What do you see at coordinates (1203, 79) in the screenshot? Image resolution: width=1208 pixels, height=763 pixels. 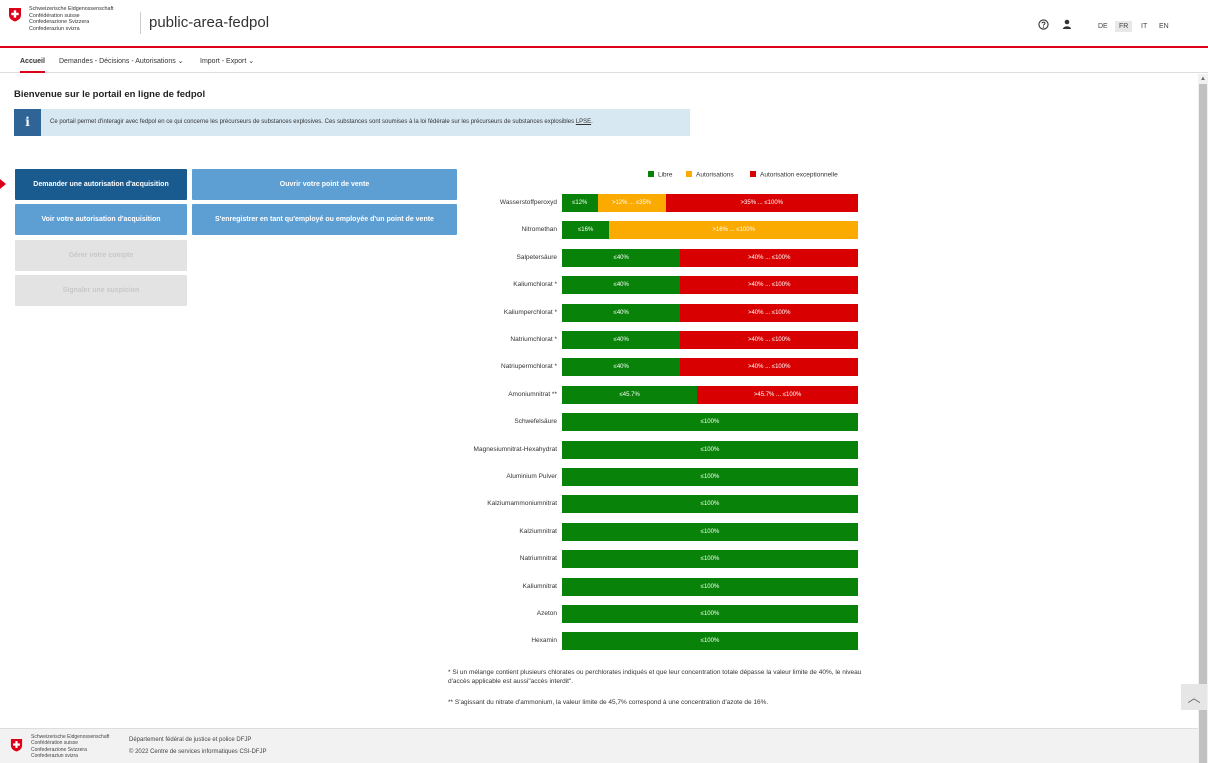 I see `scroll-up-arrow-icon: ▲` at bounding box center [1203, 79].